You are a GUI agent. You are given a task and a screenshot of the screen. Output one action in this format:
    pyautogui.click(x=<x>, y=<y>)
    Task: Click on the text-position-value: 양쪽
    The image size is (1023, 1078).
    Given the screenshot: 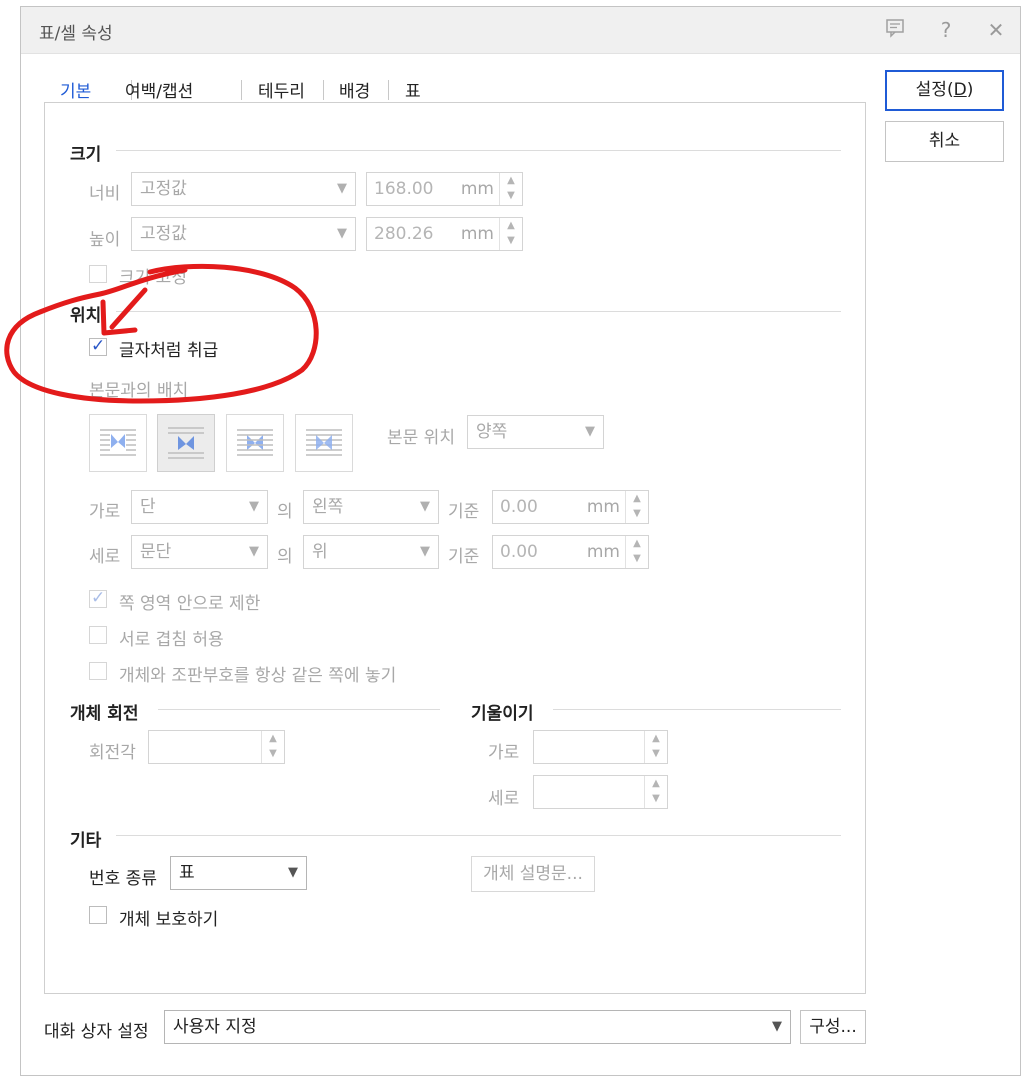 What is the action you would take?
    pyautogui.click(x=492, y=432)
    